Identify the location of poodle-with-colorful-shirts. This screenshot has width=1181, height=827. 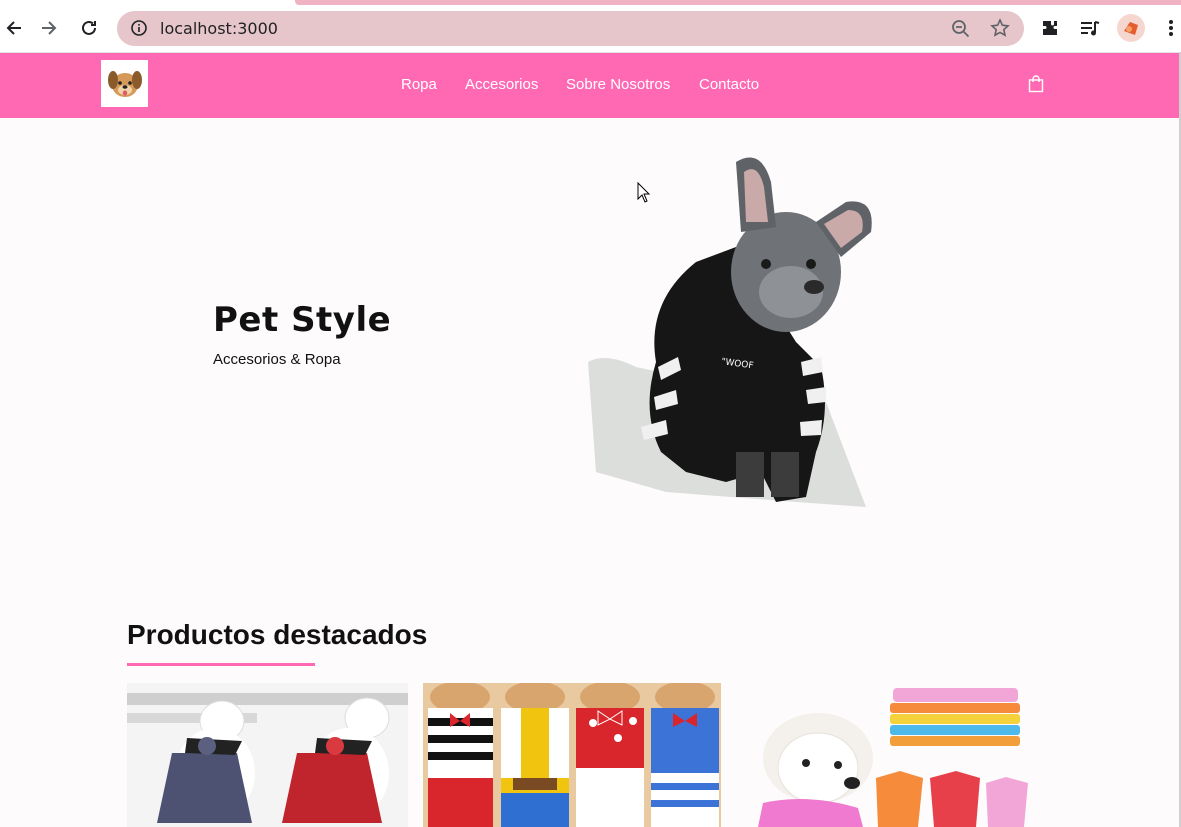
(890, 755).